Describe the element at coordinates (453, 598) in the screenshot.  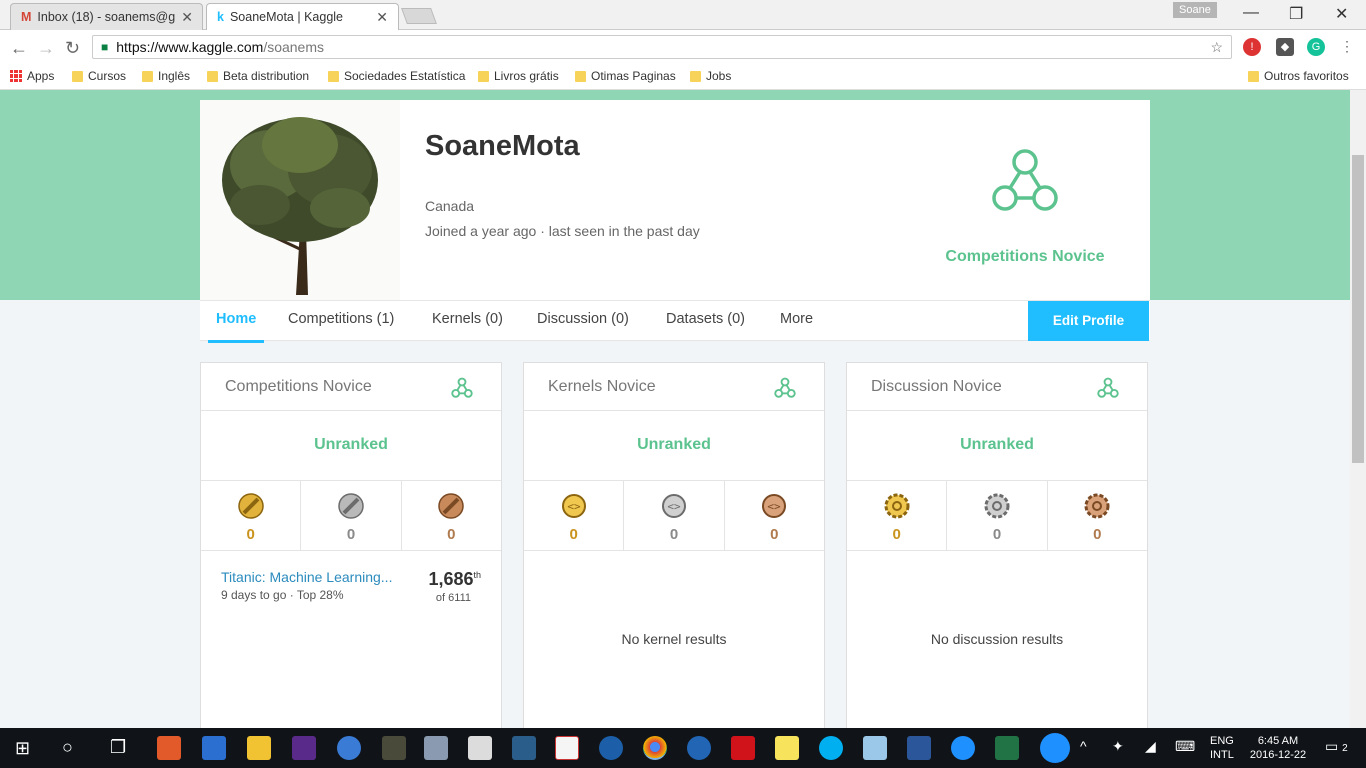
I see `competition-total: of 6111` at that location.